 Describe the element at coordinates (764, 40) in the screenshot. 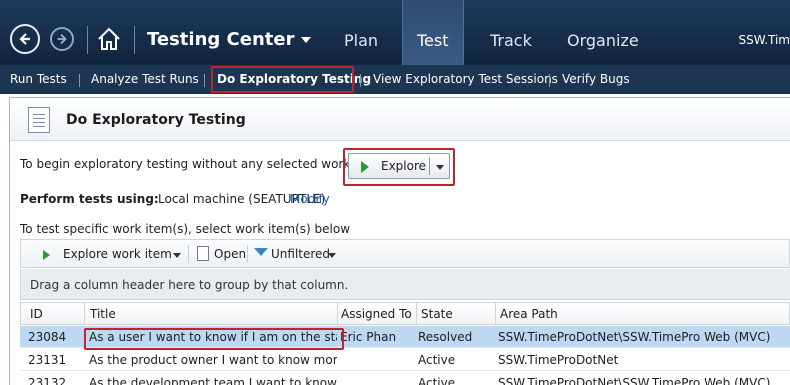

I see `user-name: SSW.Tim` at that location.